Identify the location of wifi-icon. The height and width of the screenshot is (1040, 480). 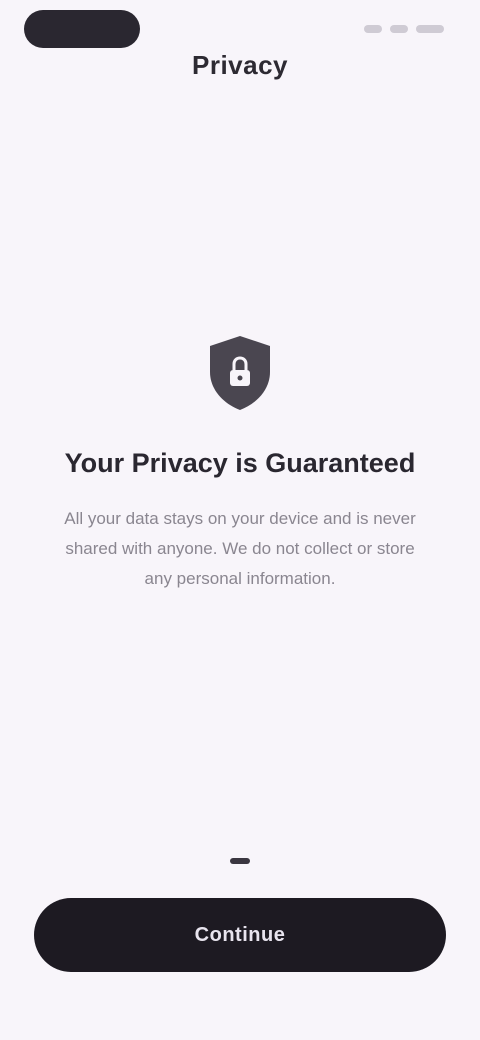
(399, 29).